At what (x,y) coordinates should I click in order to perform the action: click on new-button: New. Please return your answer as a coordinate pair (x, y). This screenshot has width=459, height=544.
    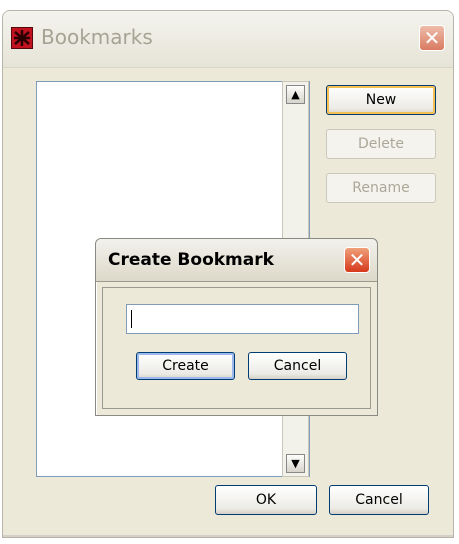
    Looking at the image, I should click on (381, 100).